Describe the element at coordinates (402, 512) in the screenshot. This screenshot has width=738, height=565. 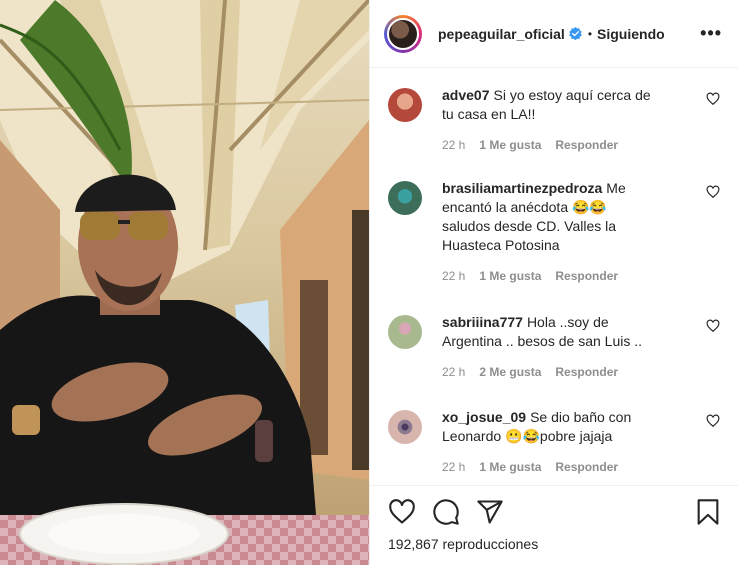
I see `heart-outline-icon` at that location.